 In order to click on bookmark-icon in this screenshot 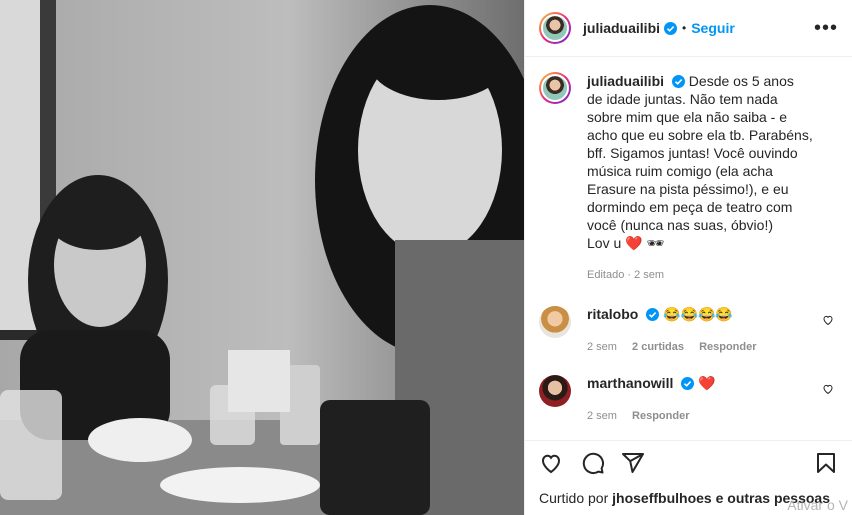, I will do `click(826, 463)`.